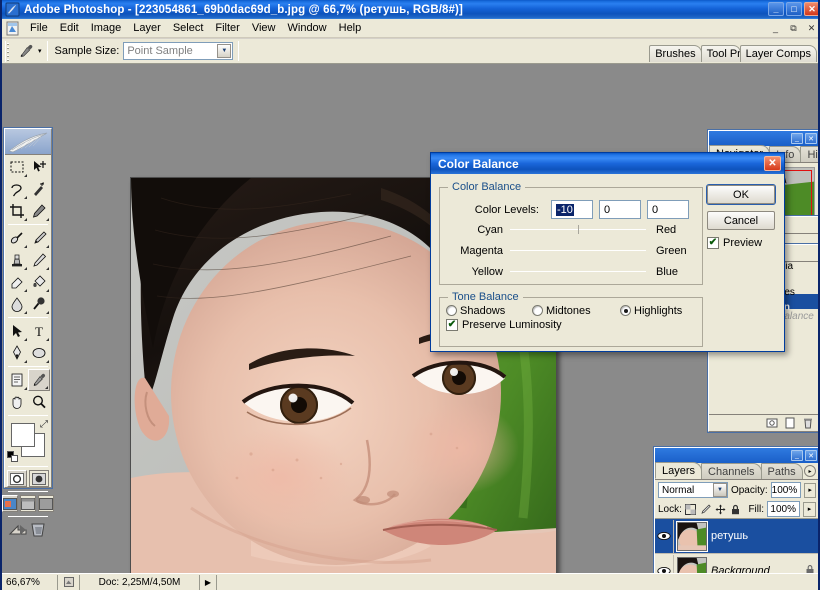 This screenshot has width=820, height=590. I want to click on layer-visibility-icon, so click(664, 536).